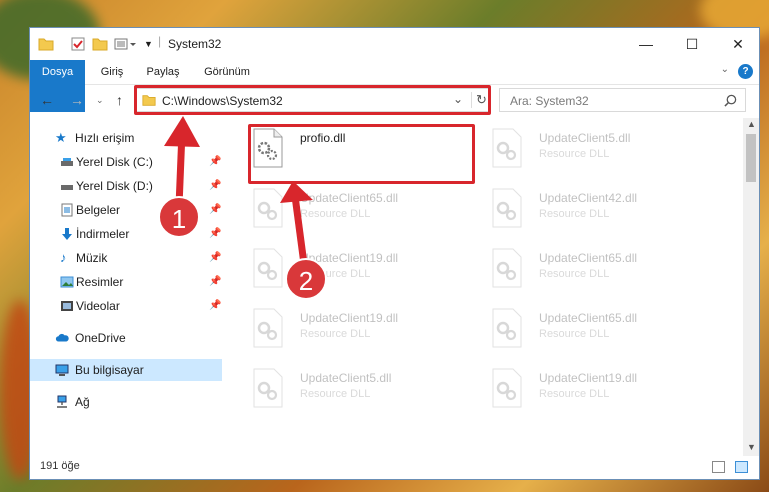  Describe the element at coordinates (306, 279) in the screenshot. I see `callout-number-2: 2` at that location.